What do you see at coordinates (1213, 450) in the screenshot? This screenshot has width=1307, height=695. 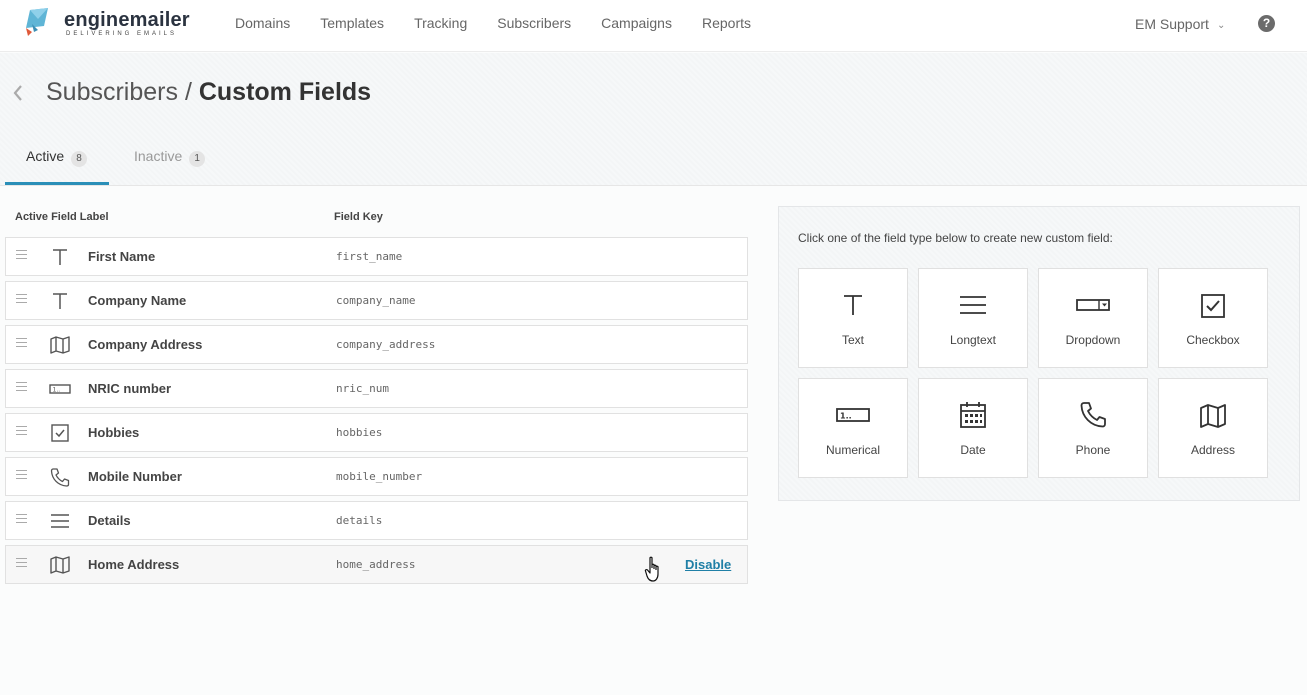 I see `type-card-label: Address` at bounding box center [1213, 450].